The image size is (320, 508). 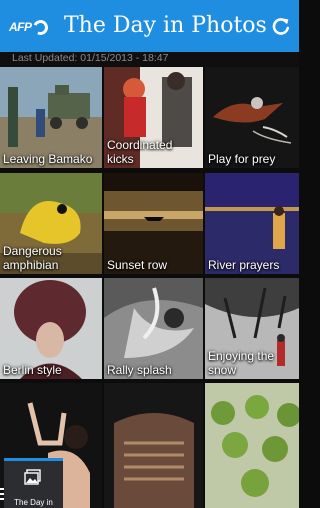 What do you see at coordinates (51, 328) in the screenshot?
I see `photo-tile: Berlin style` at bounding box center [51, 328].